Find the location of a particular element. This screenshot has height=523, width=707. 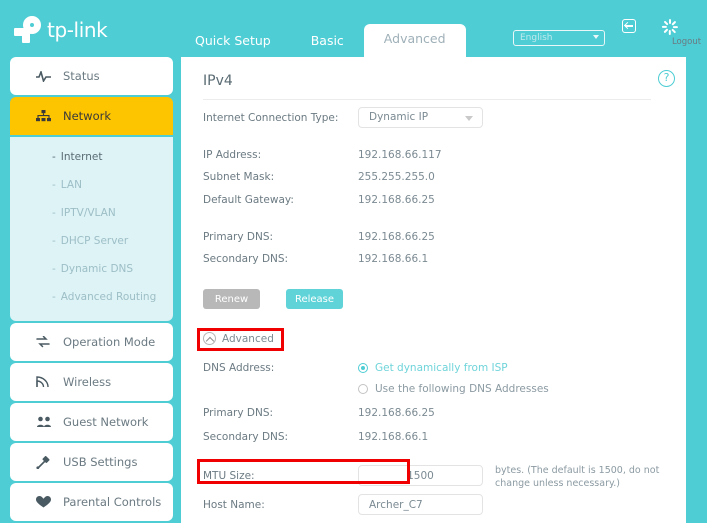

dns-option-manual-label: Use the following DNS Addresses is located at coordinates (462, 389).